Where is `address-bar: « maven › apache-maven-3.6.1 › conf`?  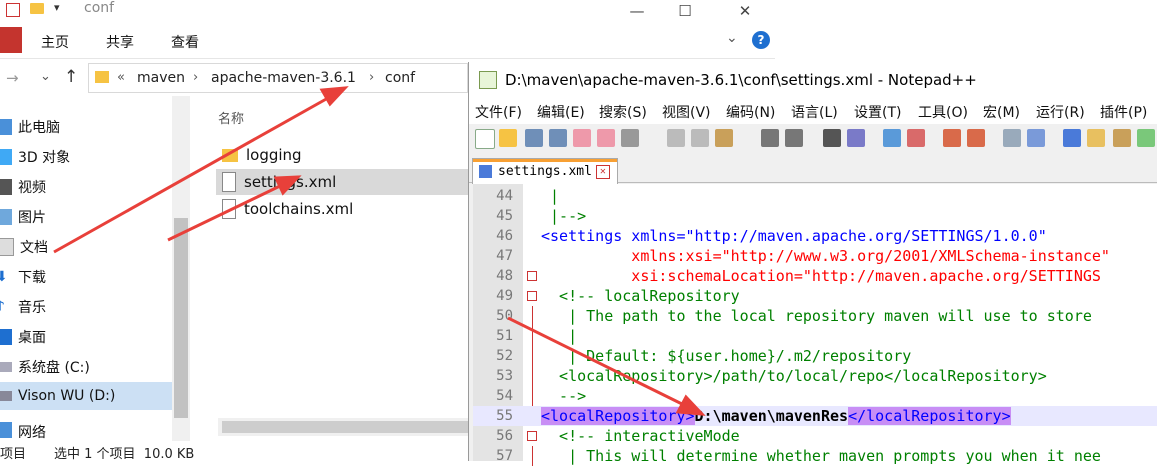 address-bar: « maven › apache-maven-3.6.1 › conf is located at coordinates (278, 78).